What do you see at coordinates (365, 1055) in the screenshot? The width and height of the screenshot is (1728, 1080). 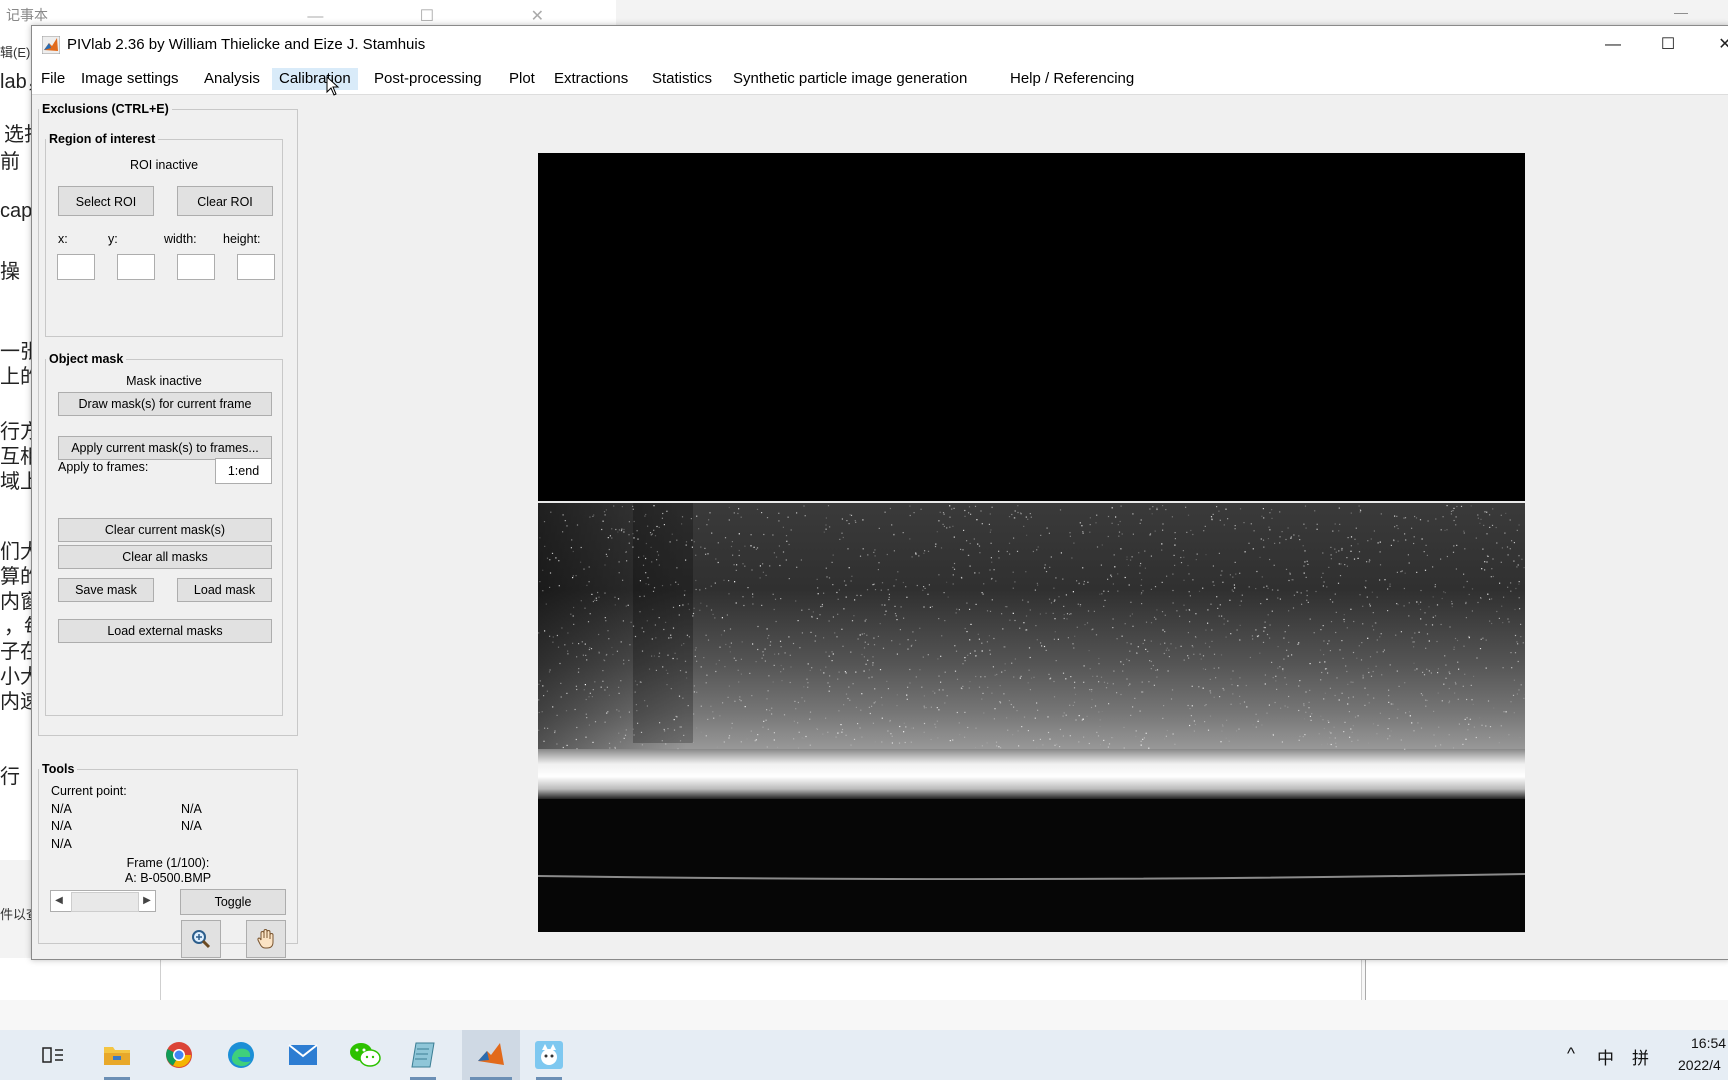 I see `wechat-icon` at bounding box center [365, 1055].